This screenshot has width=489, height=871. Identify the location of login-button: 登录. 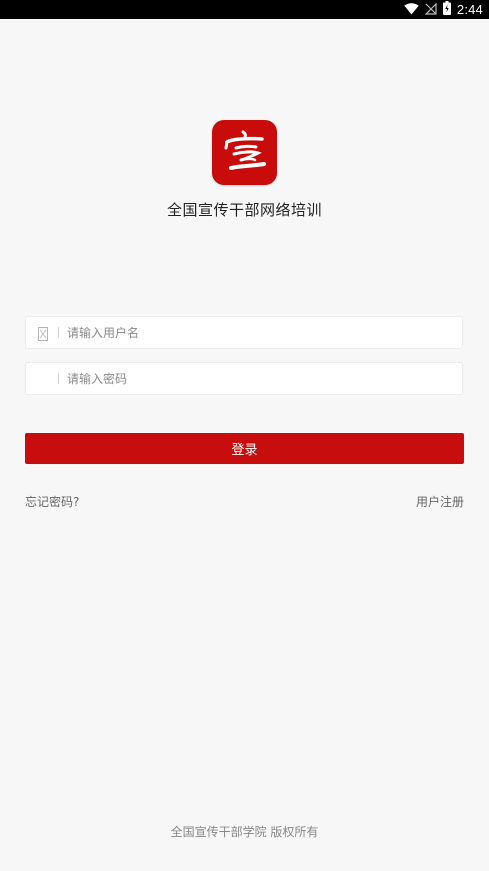
(244, 448).